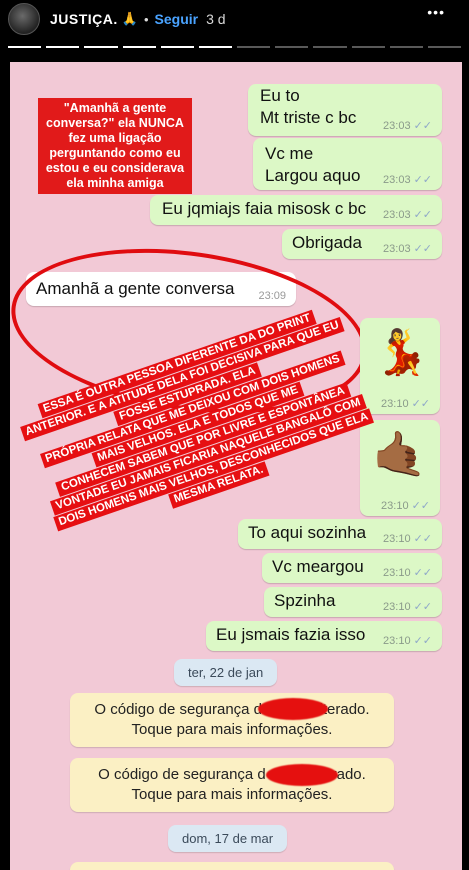 The image size is (469, 870). What do you see at coordinates (280, 95) in the screenshot?
I see `message-text: Eu to` at bounding box center [280, 95].